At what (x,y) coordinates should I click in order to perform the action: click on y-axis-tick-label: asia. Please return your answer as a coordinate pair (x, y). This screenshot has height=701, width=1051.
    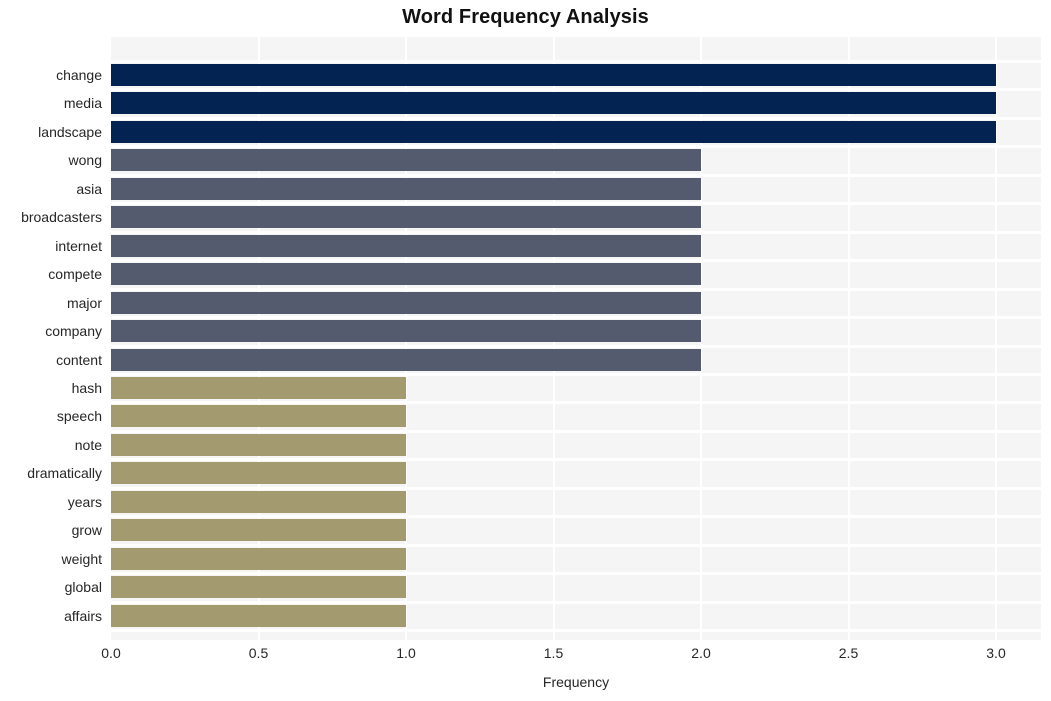
    Looking at the image, I should click on (89, 188).